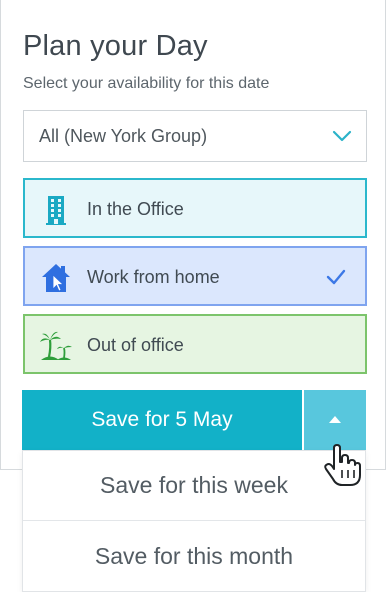 Image resolution: width=388 pixels, height=592 pixels. I want to click on menu-item-save-week: Save for this week, so click(194, 486).